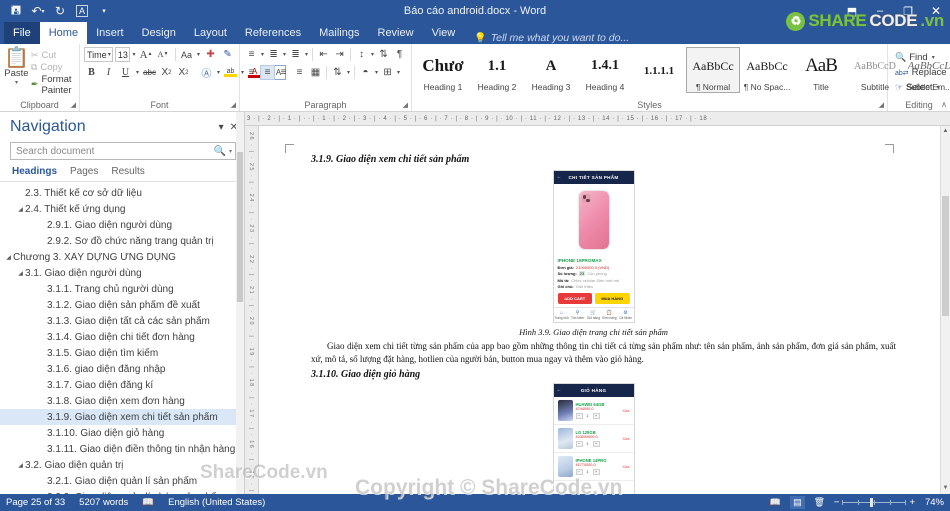  What do you see at coordinates (881, 105) in the screenshot?
I see `styles-dialog-launcher: ◢` at bounding box center [881, 105].